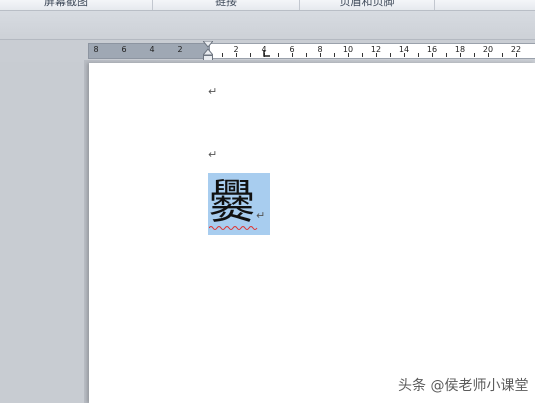 The image size is (535, 403). I want to click on ruler-number: 4, so click(152, 49).